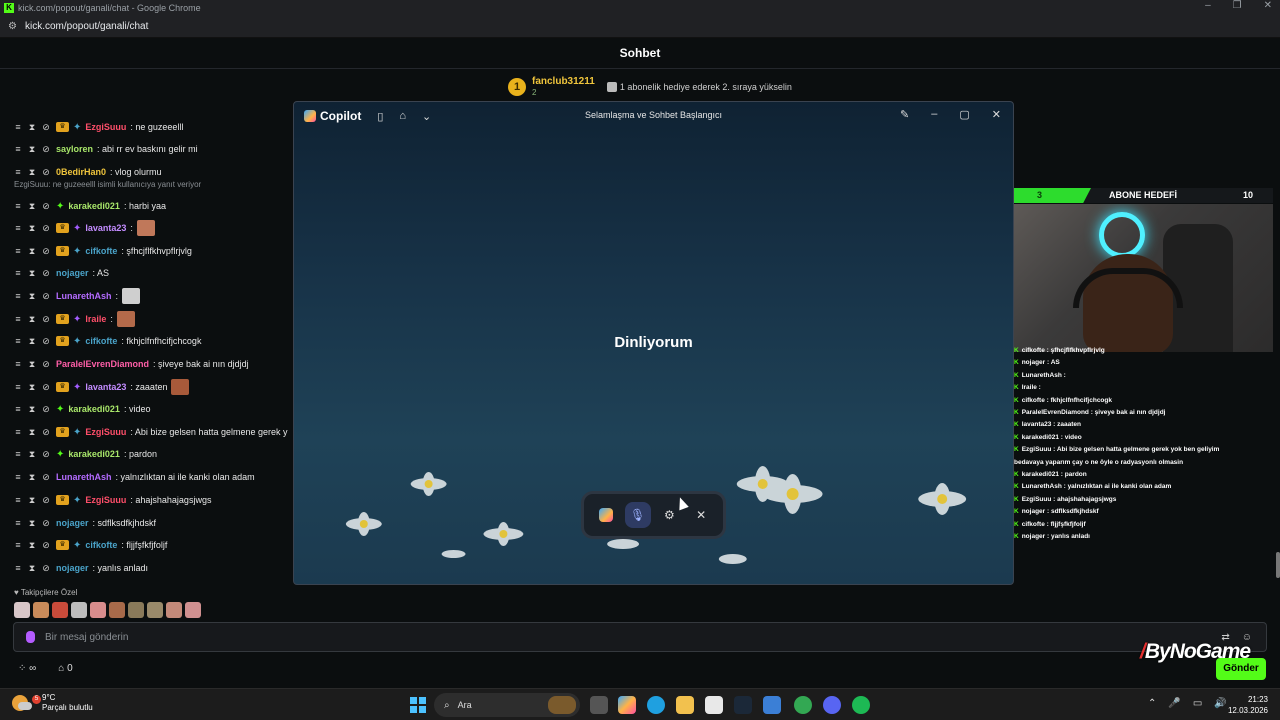  Describe the element at coordinates (12, 26) in the screenshot. I see `site-info-icon: ⚙` at that location.